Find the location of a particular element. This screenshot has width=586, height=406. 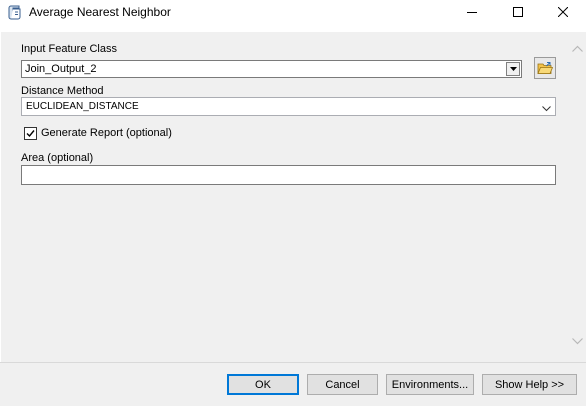

generate-report-checkbox is located at coordinates (30, 133).